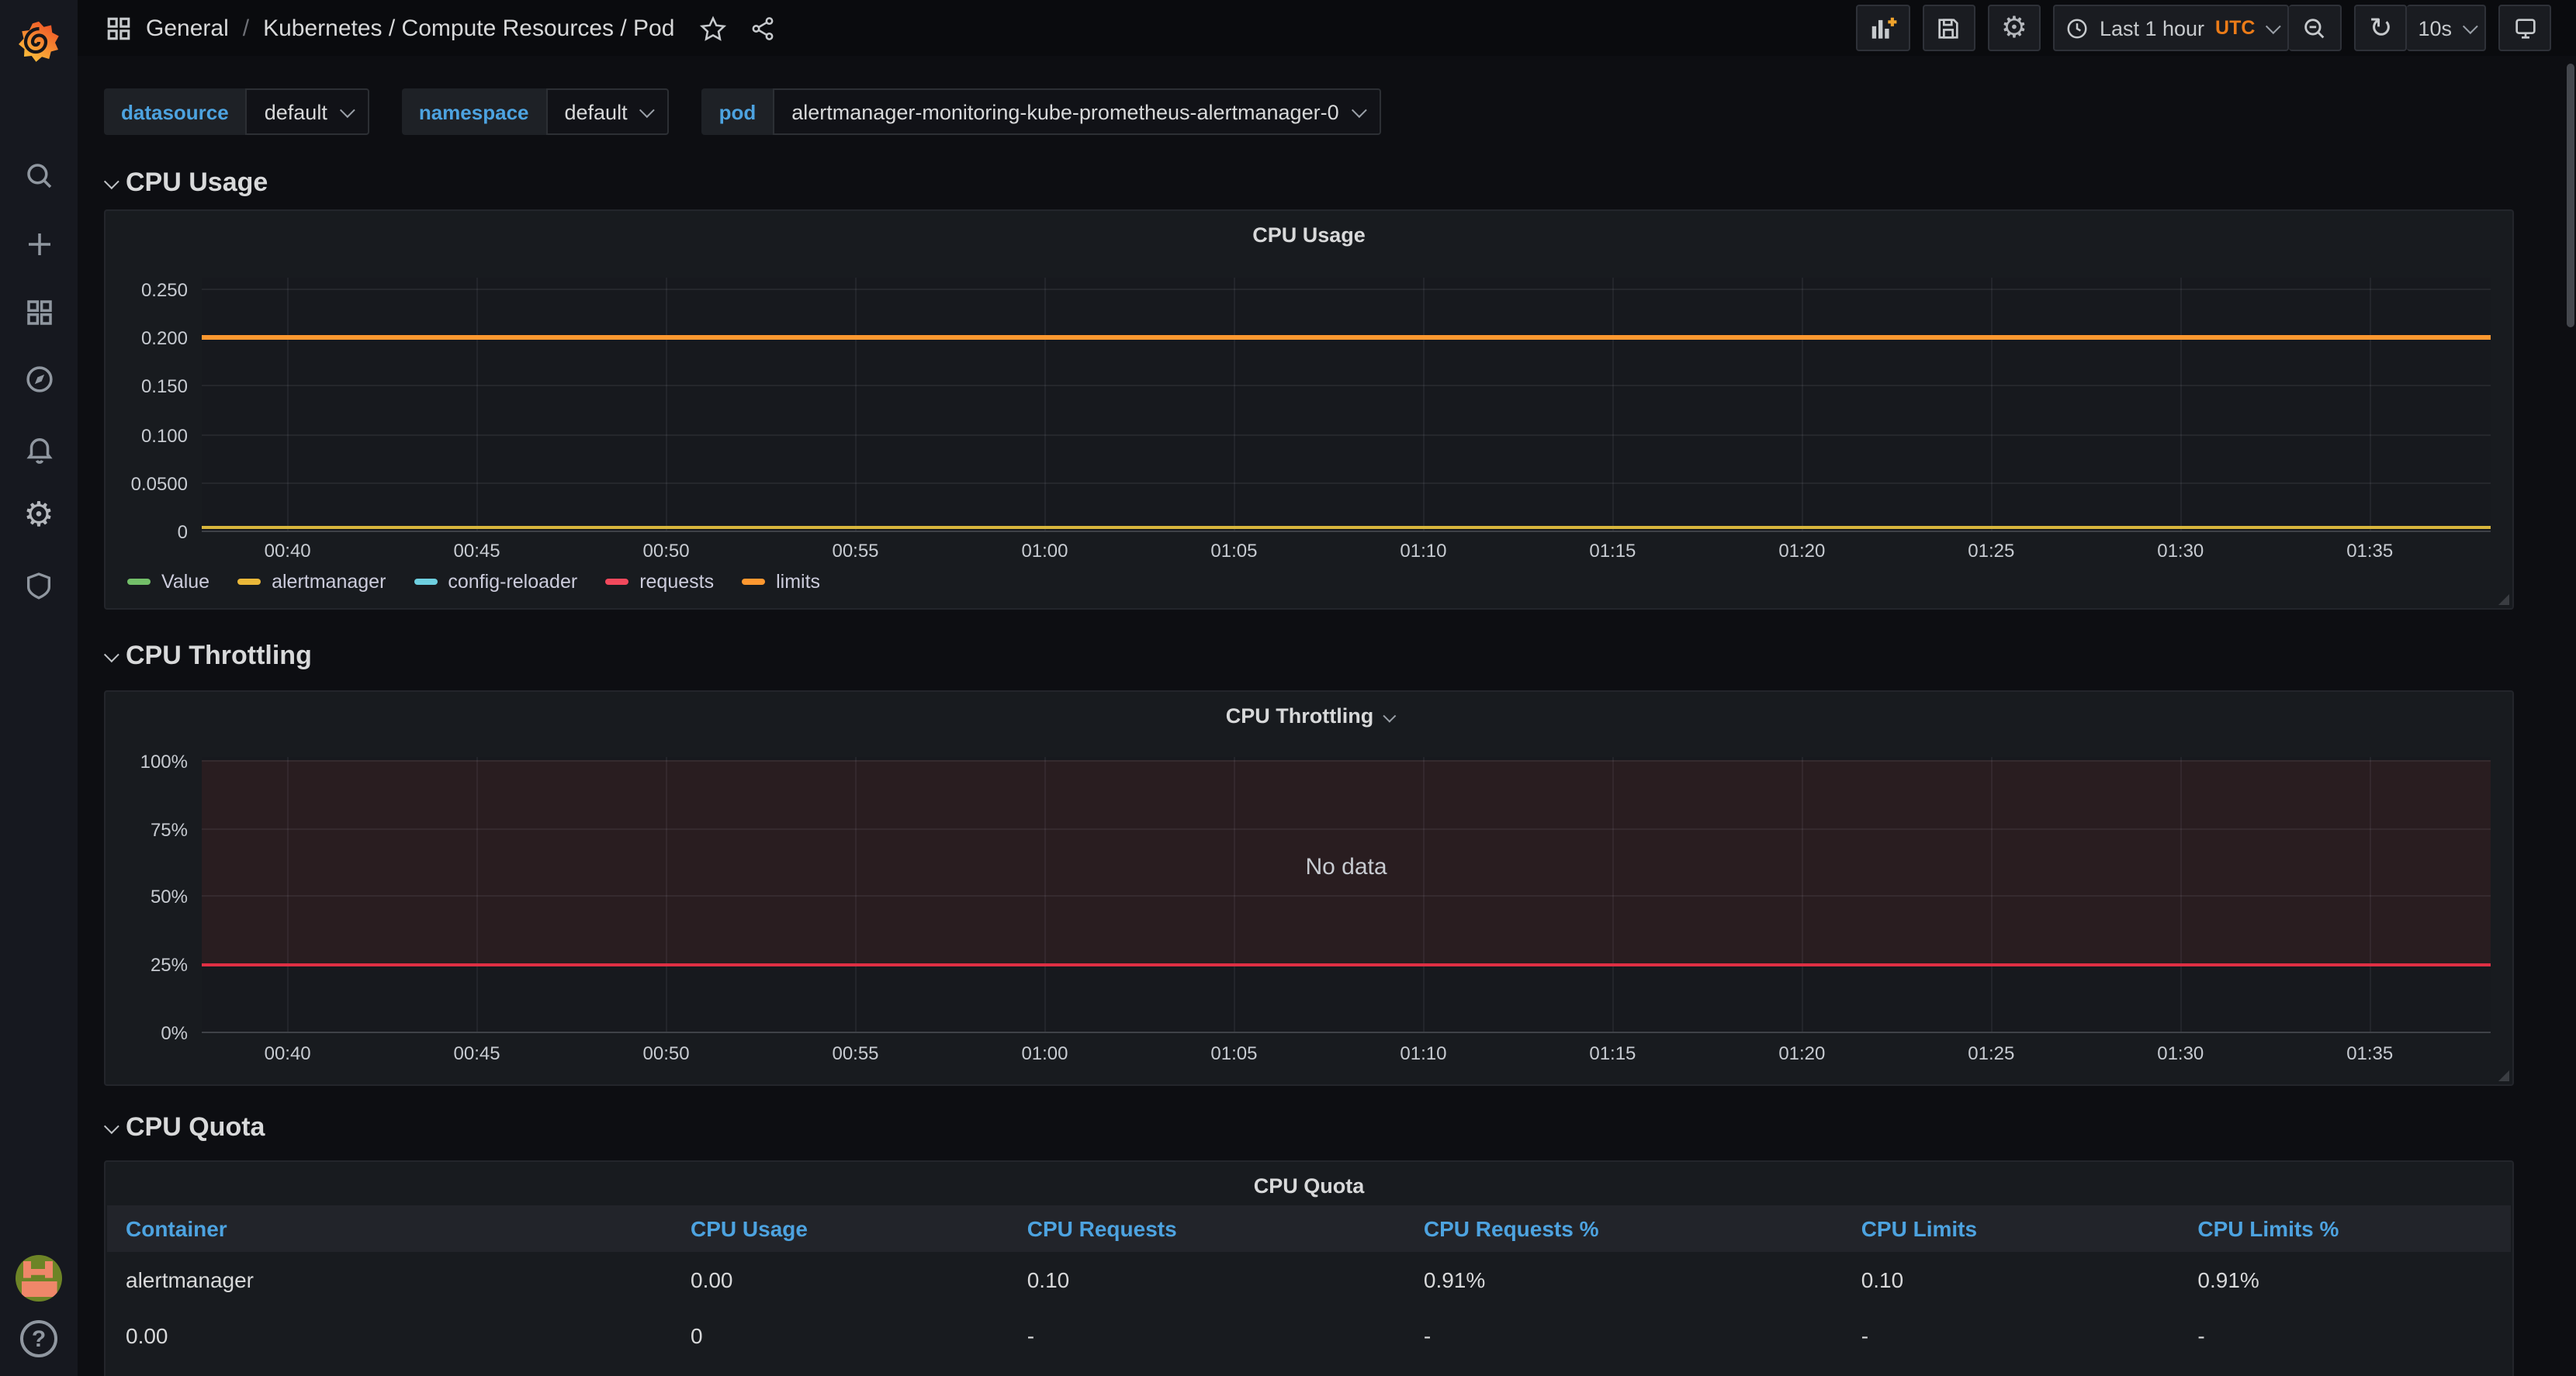 The height and width of the screenshot is (1376, 2576). Describe the element at coordinates (2315, 28) in the screenshot. I see `zoom-out-button` at that location.